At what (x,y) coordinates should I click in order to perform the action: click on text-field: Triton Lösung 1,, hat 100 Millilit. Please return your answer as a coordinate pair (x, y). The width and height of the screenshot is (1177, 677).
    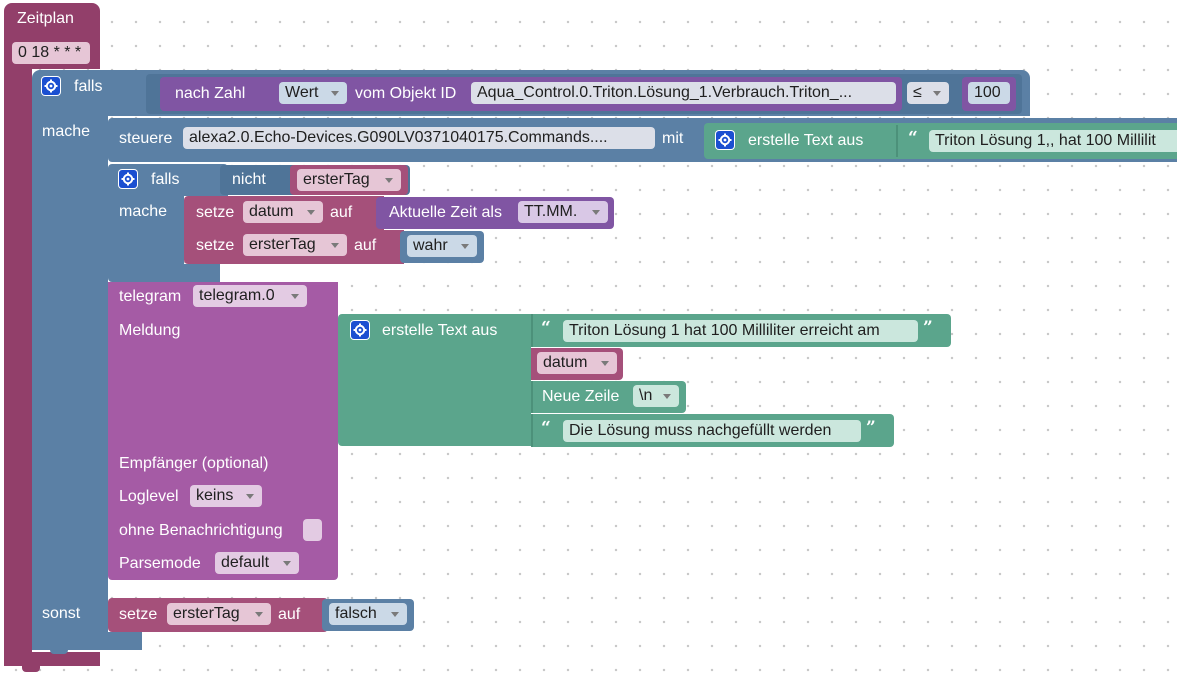
    Looking at the image, I should click on (1053, 141).